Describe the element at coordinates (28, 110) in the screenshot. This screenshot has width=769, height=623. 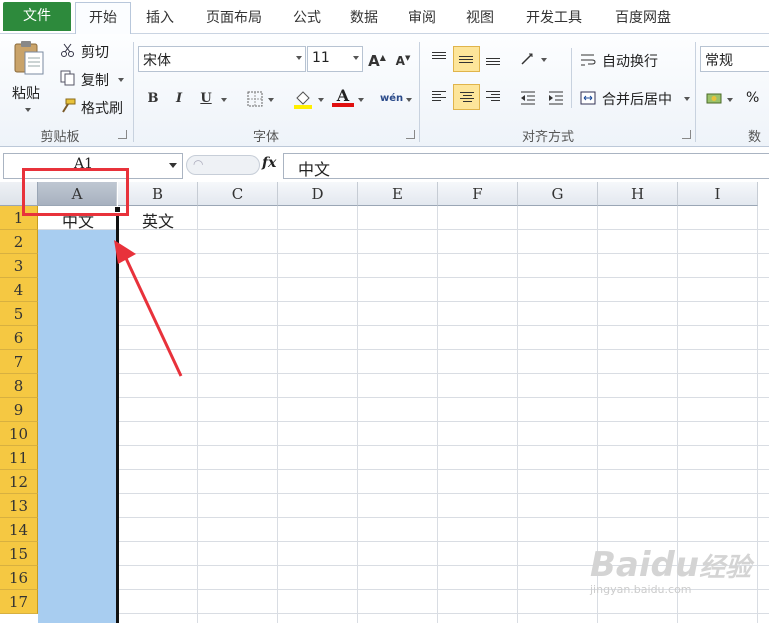
I see `paste-dropdown-icon` at that location.